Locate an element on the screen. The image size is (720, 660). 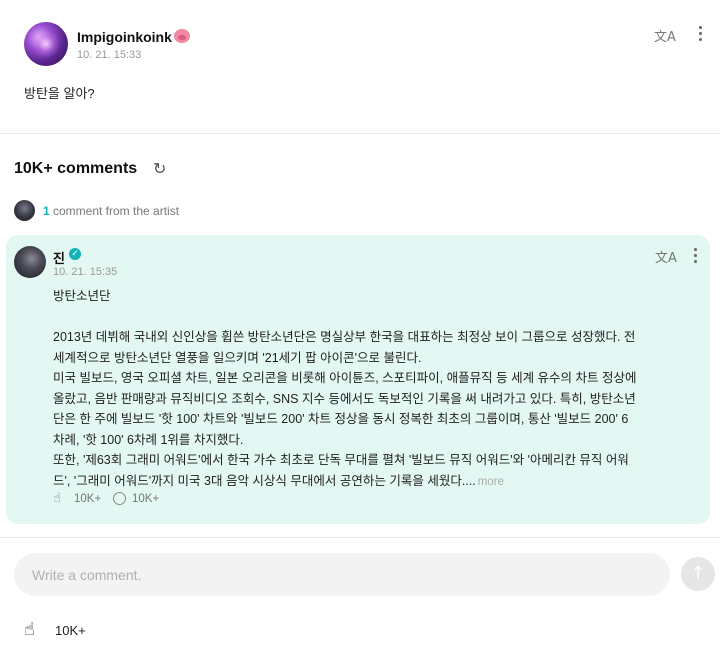
comment-line: 차례, '핫 100' 6차례 1위를 차지했다. is located at coordinates (148, 439).